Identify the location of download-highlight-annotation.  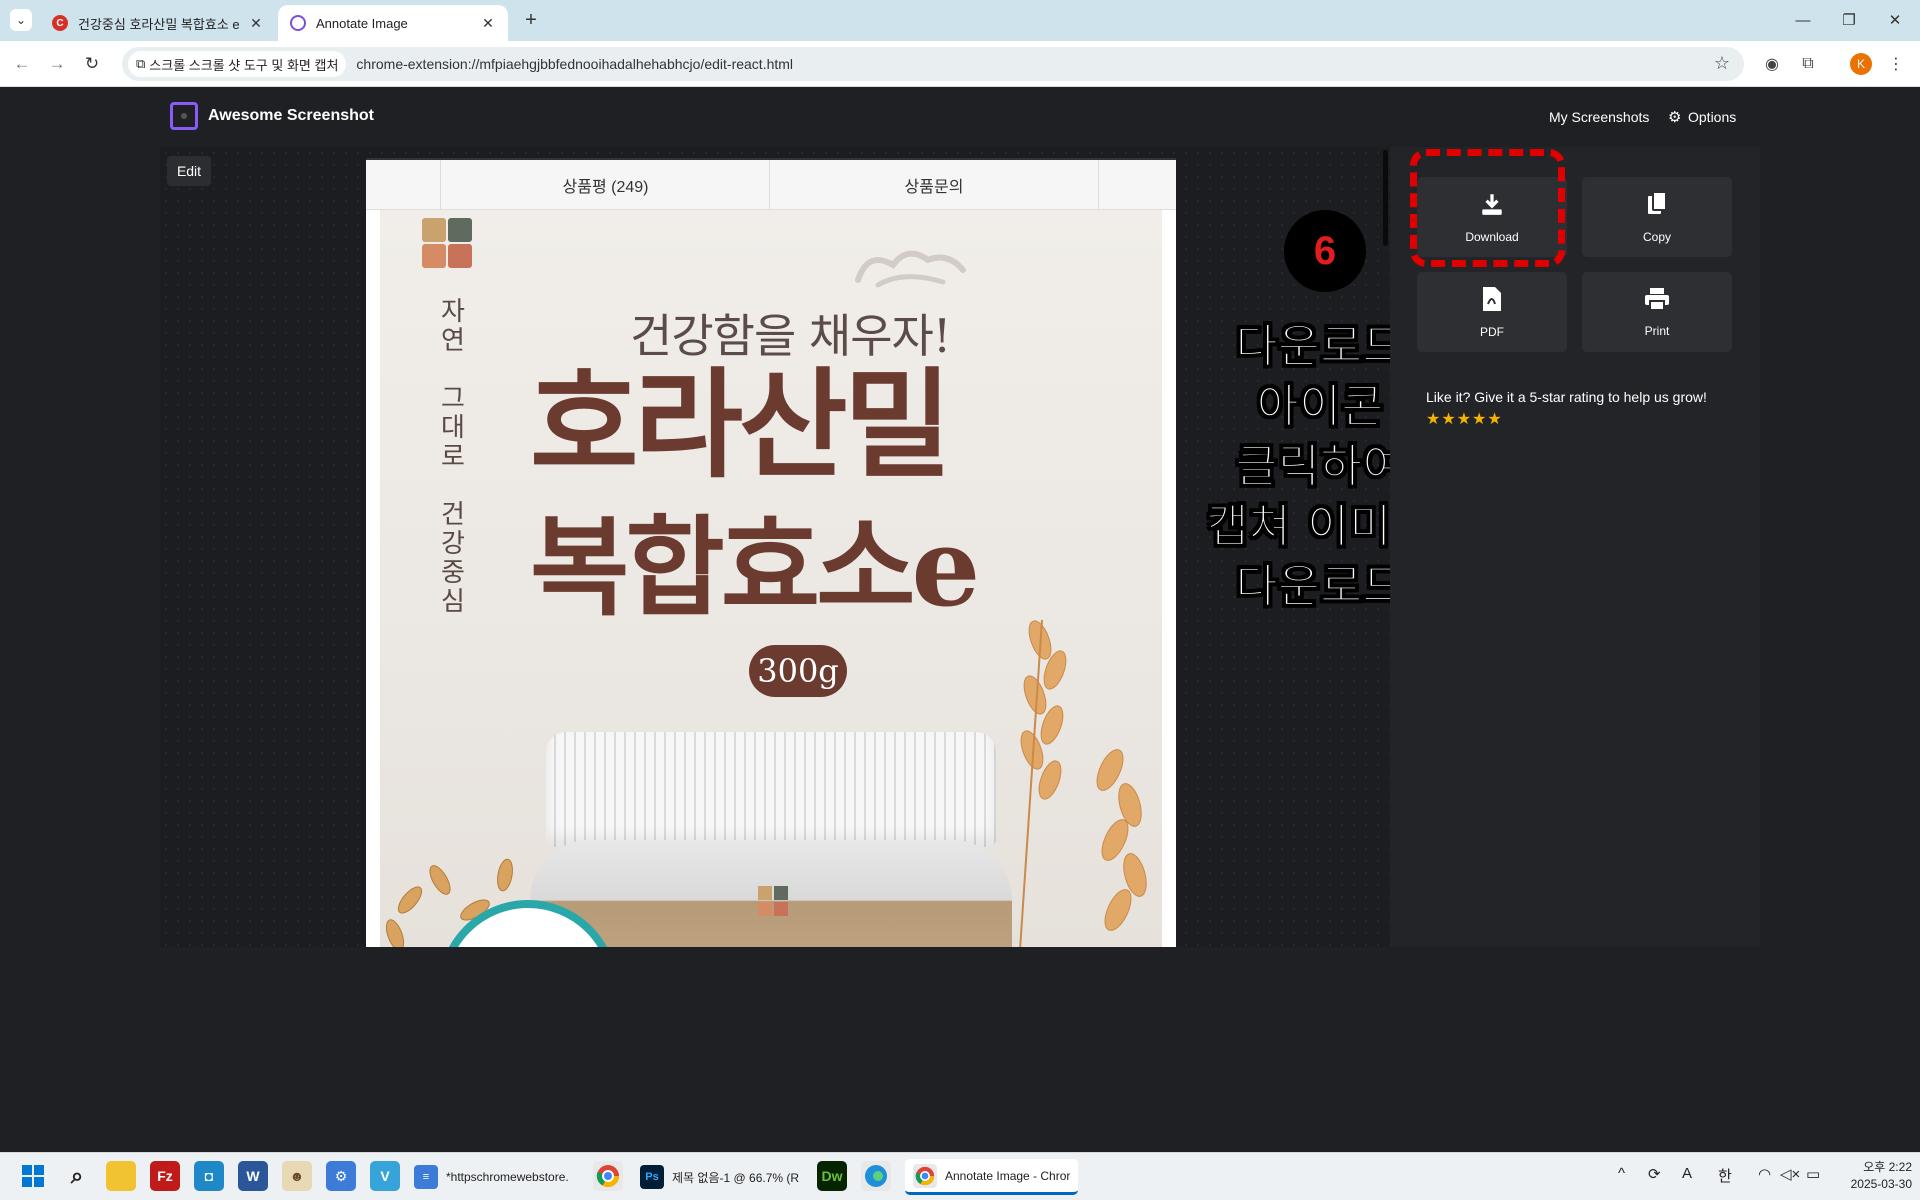
(1487, 208).